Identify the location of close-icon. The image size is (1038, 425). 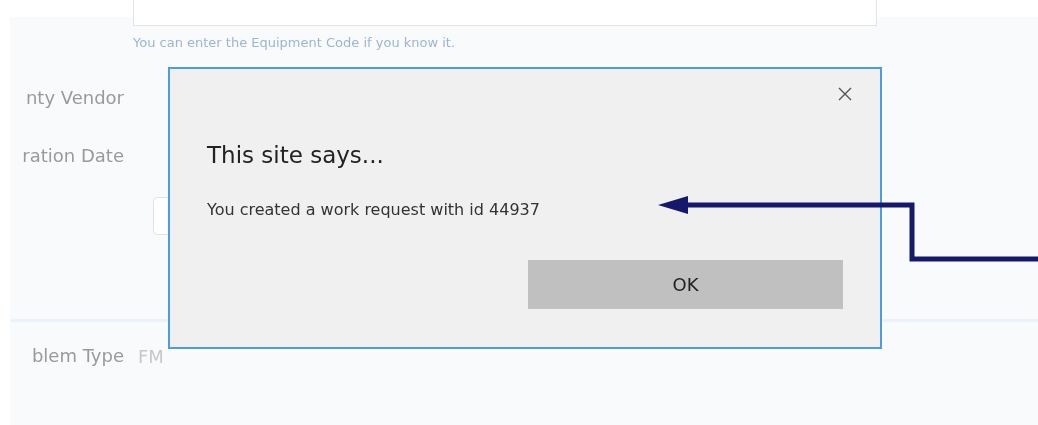
(845, 94).